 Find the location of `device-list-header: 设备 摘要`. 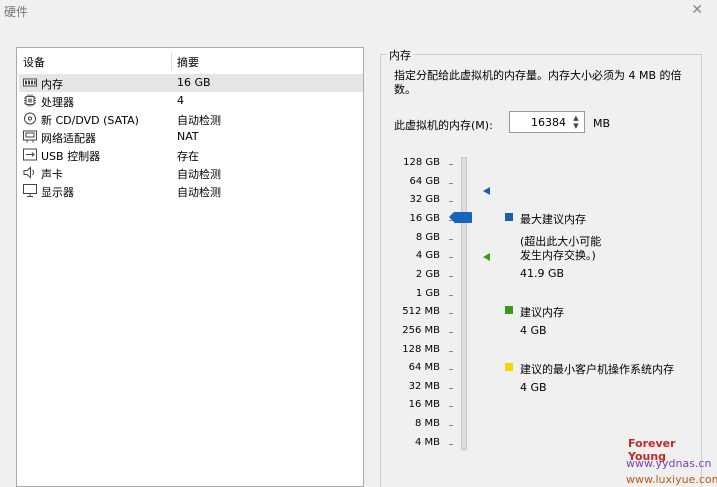

device-list-header: 设备 摘要 is located at coordinates (190, 59).